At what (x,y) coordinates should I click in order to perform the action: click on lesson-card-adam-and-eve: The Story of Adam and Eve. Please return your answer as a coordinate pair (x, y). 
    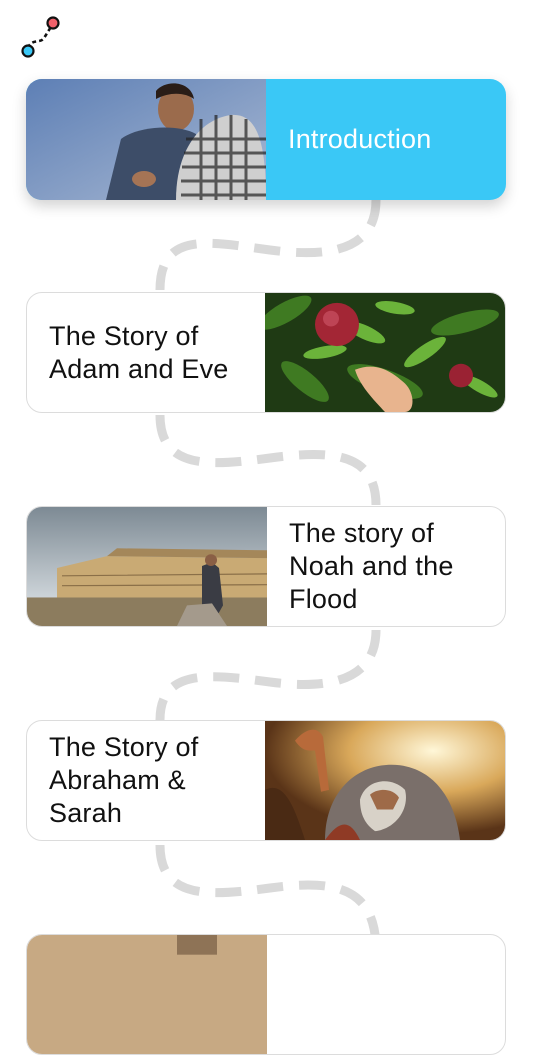
    Looking at the image, I should click on (266, 352).